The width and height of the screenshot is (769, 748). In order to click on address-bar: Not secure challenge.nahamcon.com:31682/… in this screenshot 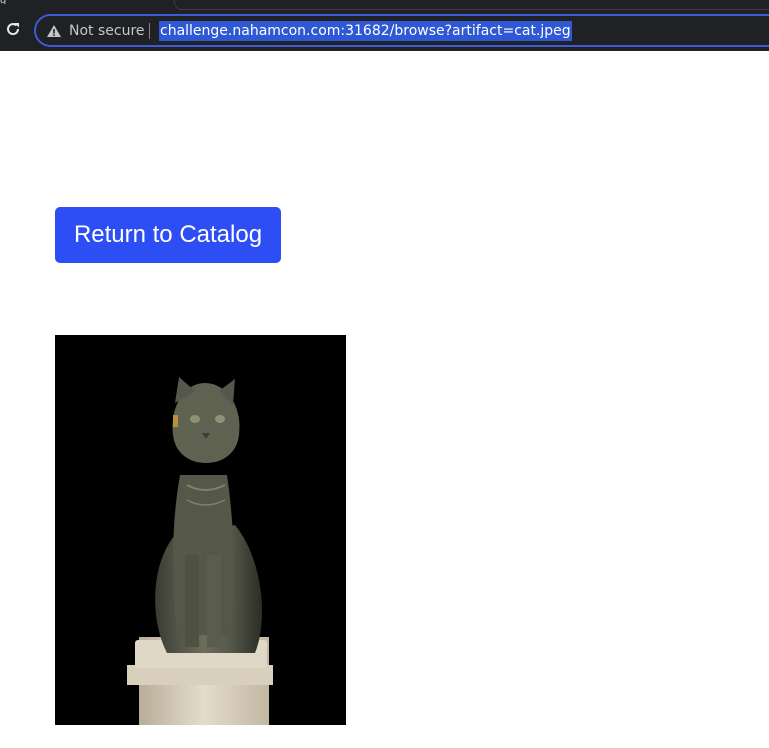, I will do `click(401, 30)`.